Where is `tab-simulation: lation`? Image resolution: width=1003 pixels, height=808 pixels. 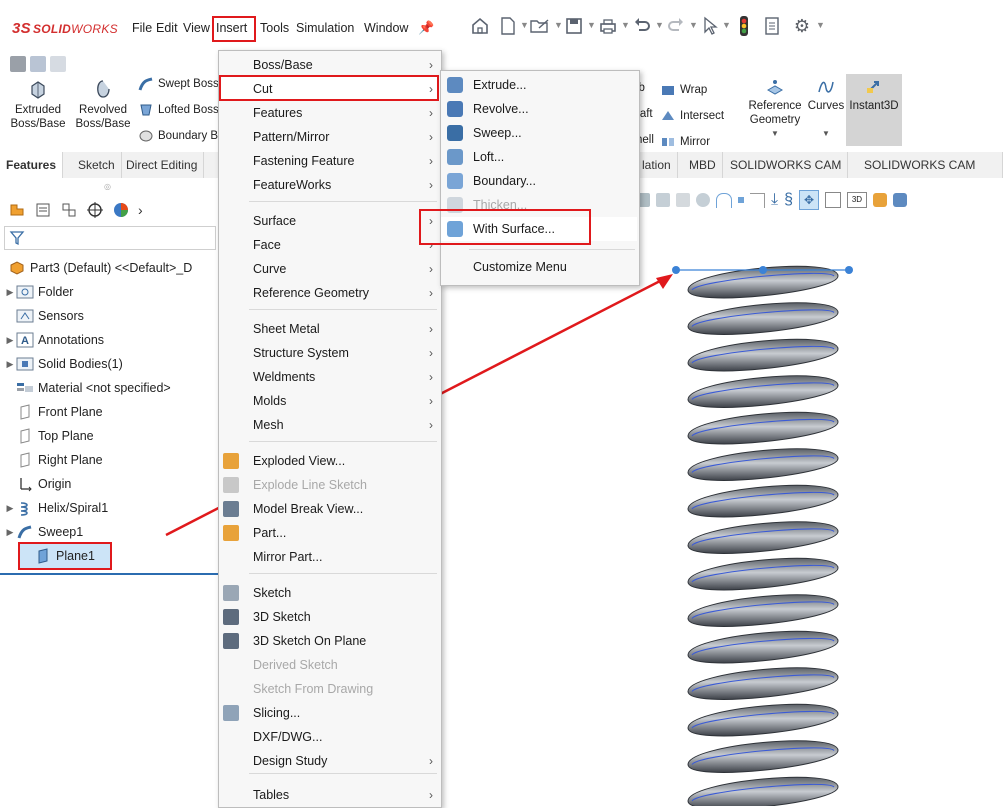 tab-simulation: lation is located at coordinates (657, 165).